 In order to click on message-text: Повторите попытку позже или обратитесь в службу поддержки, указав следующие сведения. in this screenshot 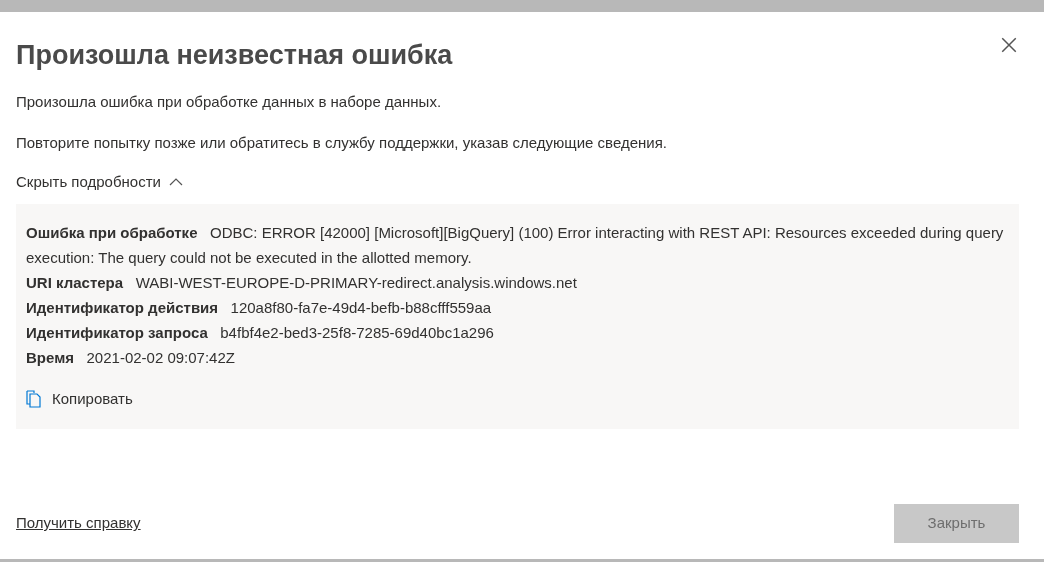, I will do `click(341, 143)`.